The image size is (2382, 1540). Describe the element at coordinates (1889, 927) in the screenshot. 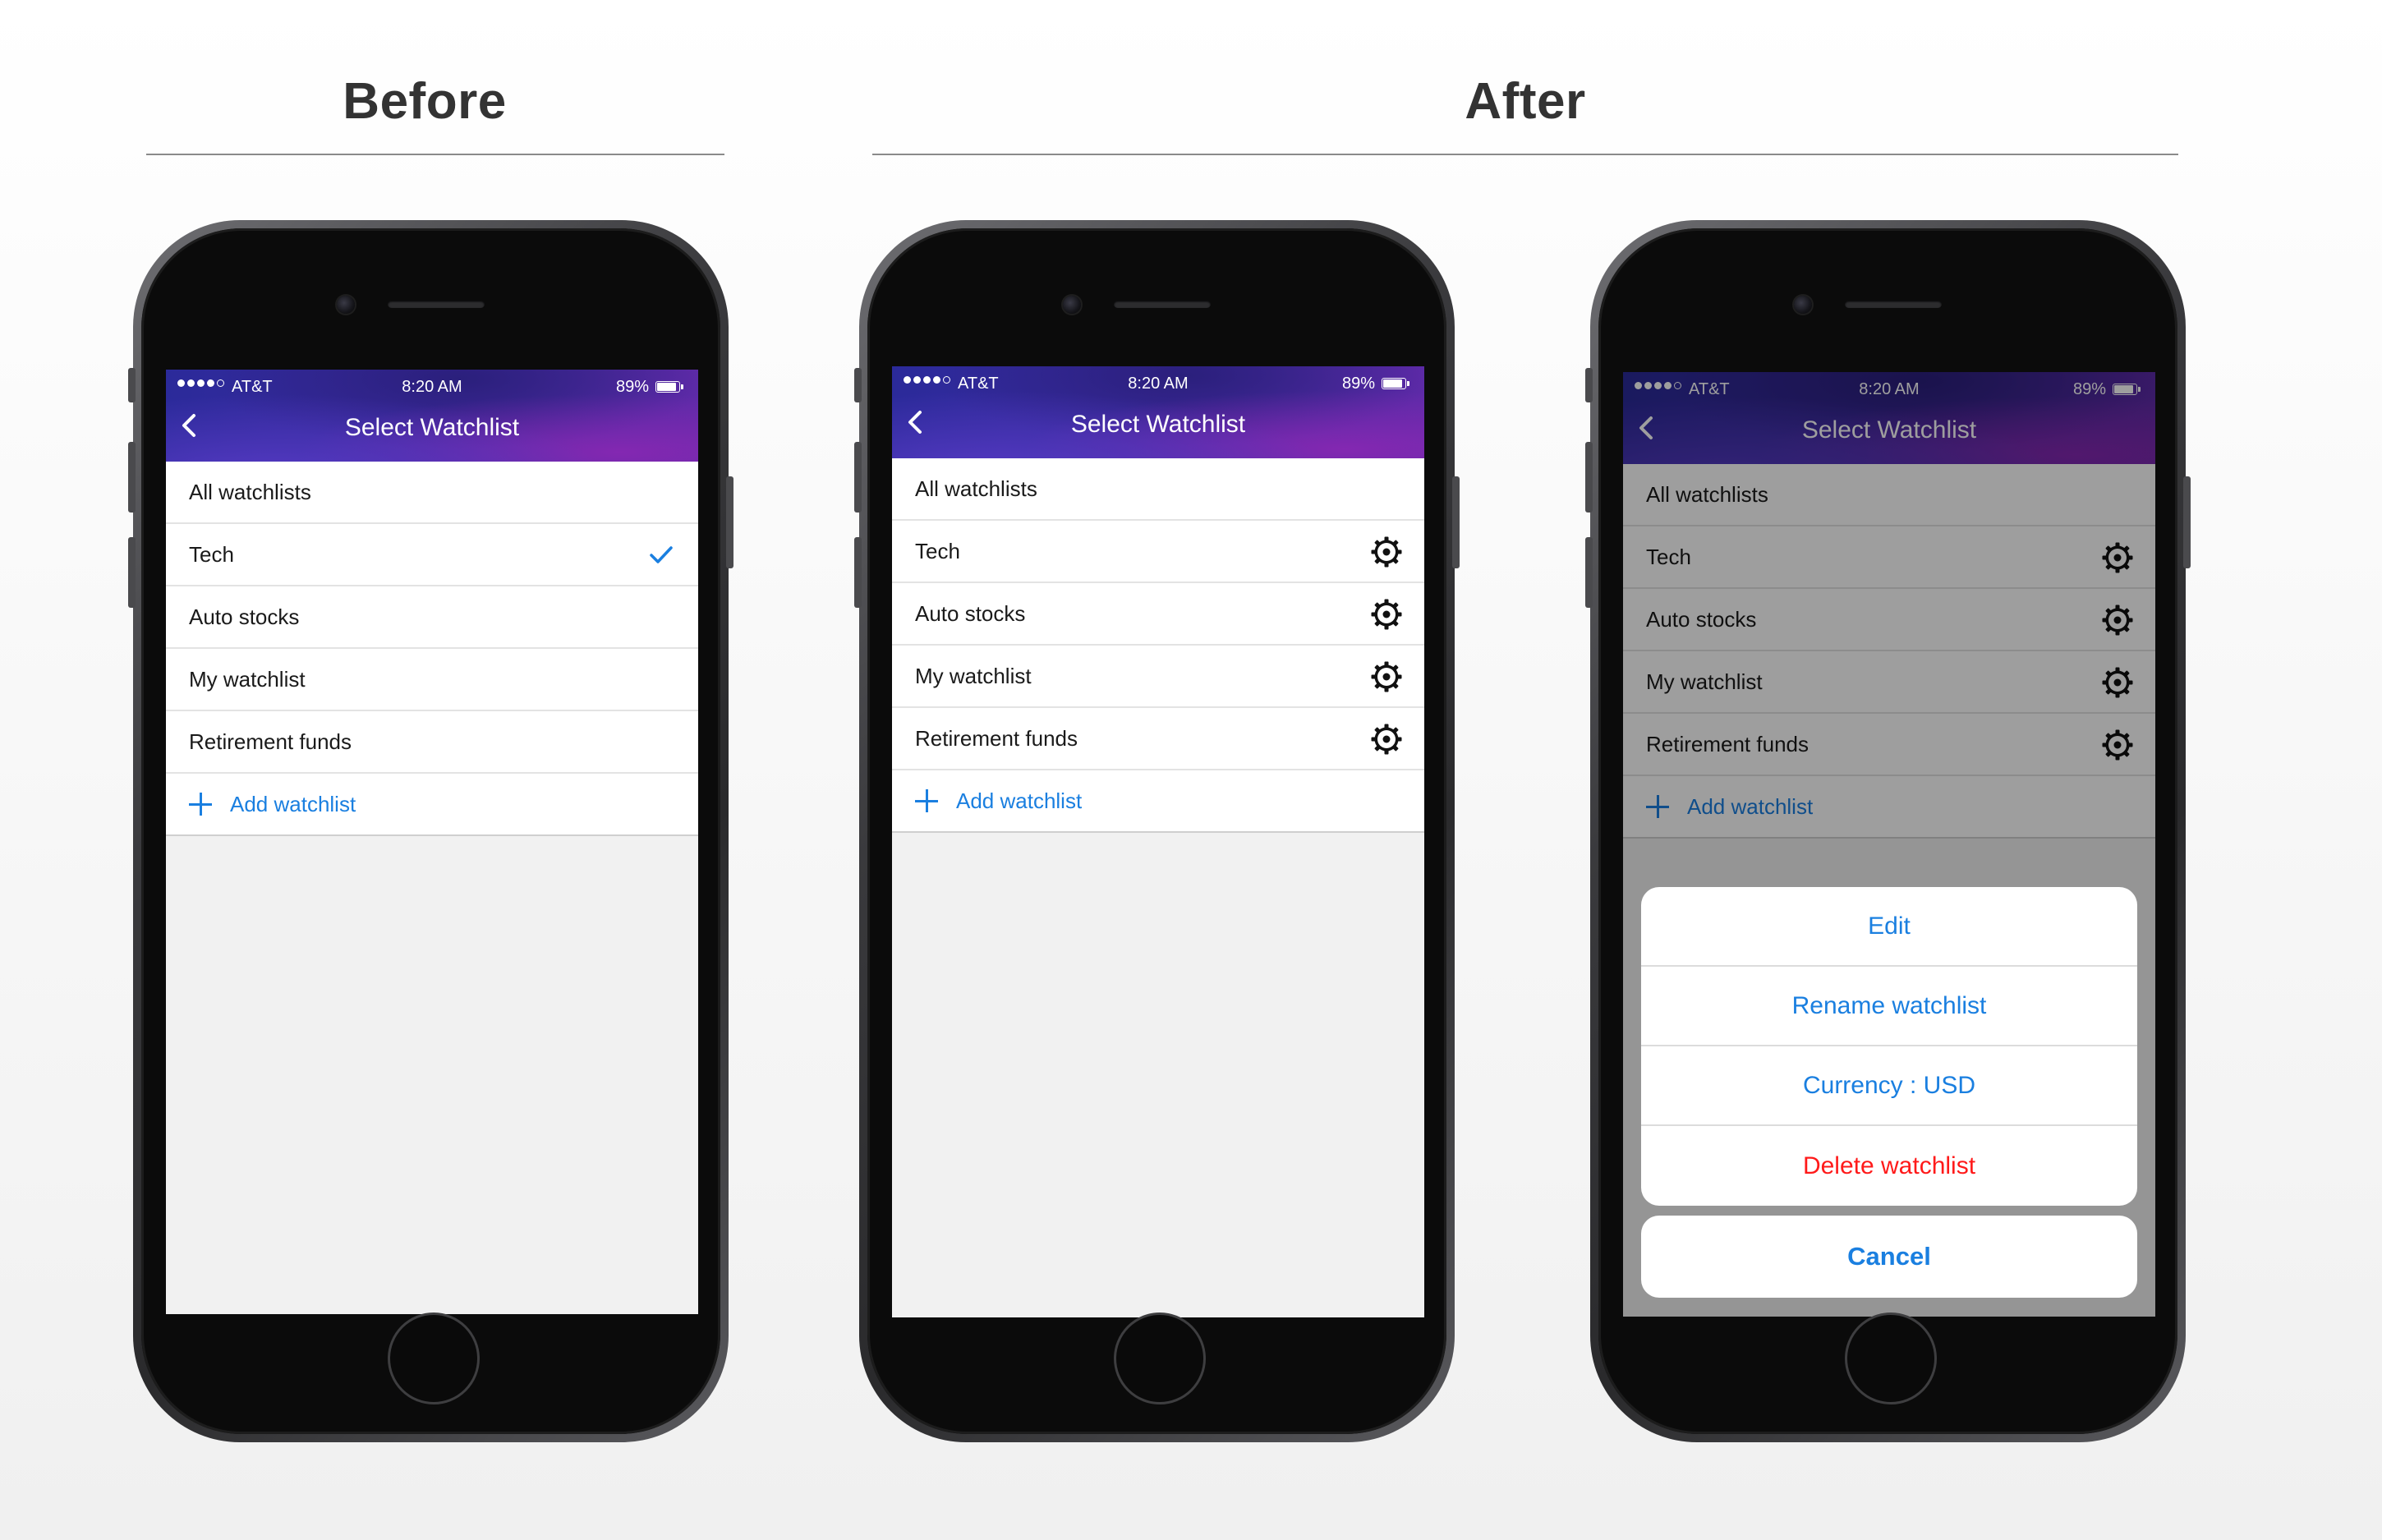

I see `edit-button: Edit` at that location.